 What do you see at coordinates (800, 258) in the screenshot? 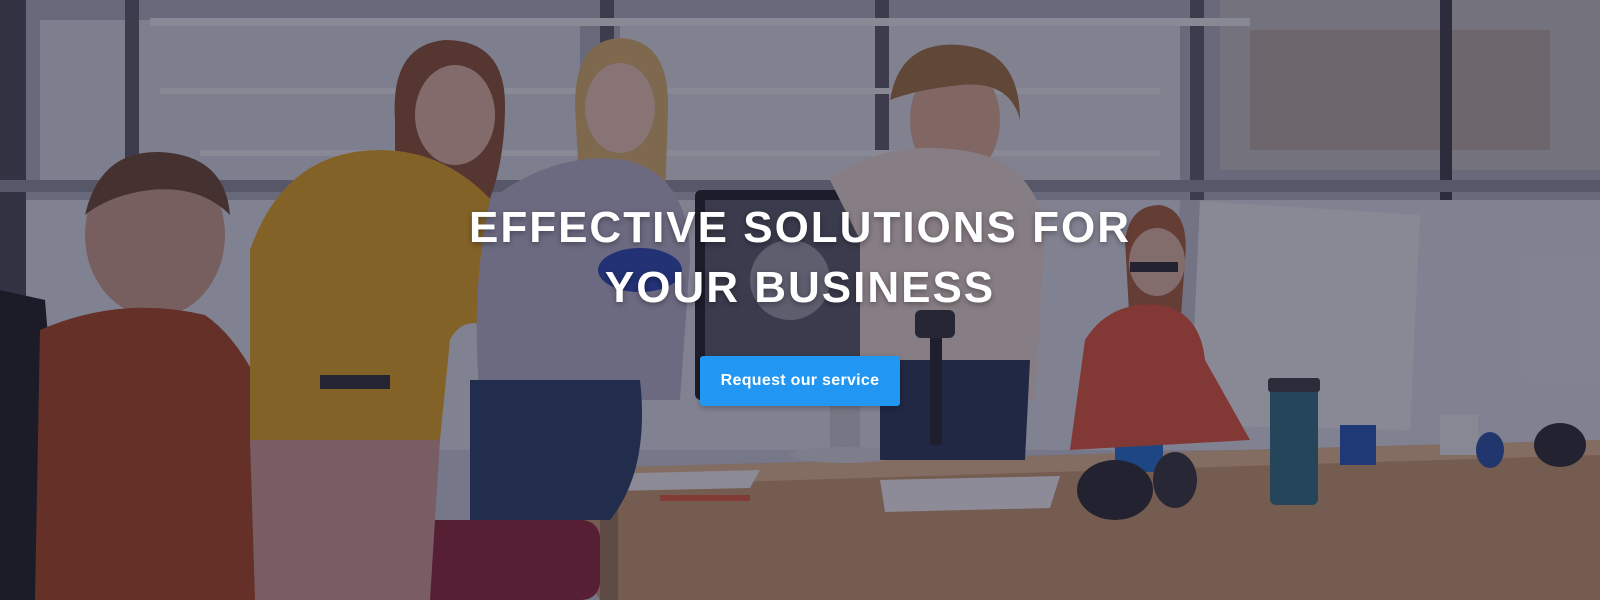
I see `hero-headline: EFFECTIVE SOLUTIONS FOR YOUR BUSINESS` at bounding box center [800, 258].